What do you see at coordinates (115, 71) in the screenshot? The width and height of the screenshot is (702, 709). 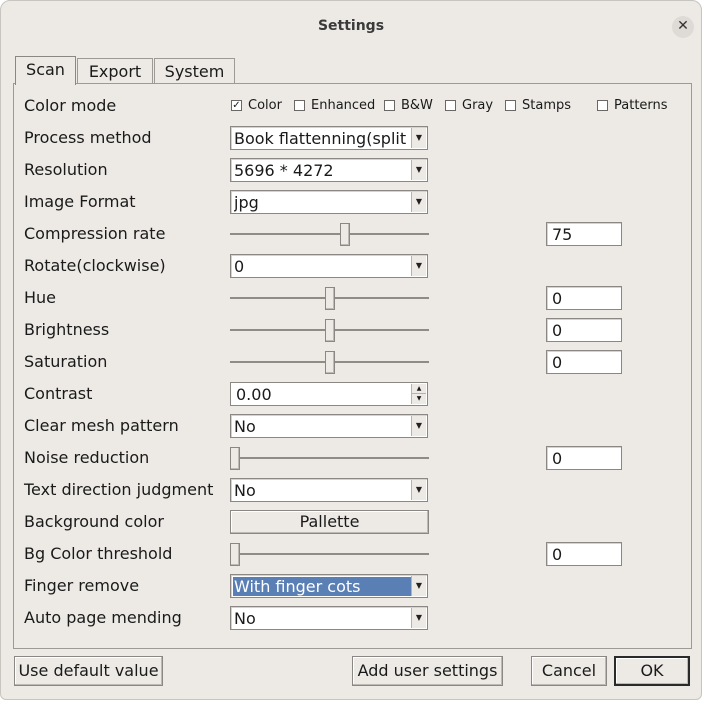 I see `tab-export: Export` at bounding box center [115, 71].